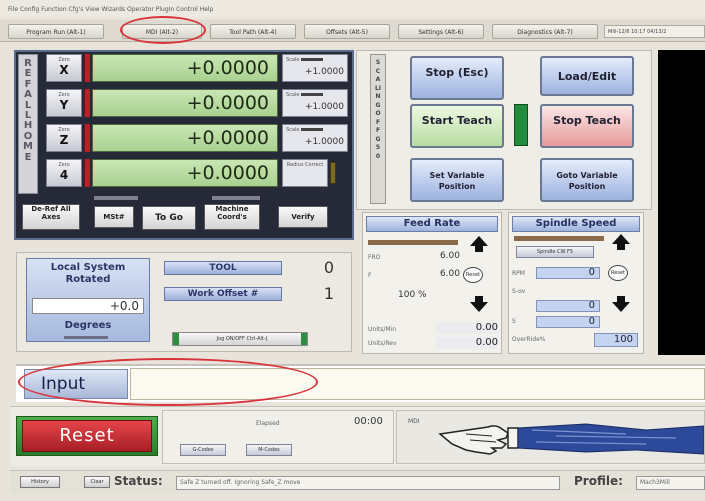 This screenshot has height=501, width=705. What do you see at coordinates (87, 173) in the screenshot?
I see `a-ref-indicator` at bounding box center [87, 173].